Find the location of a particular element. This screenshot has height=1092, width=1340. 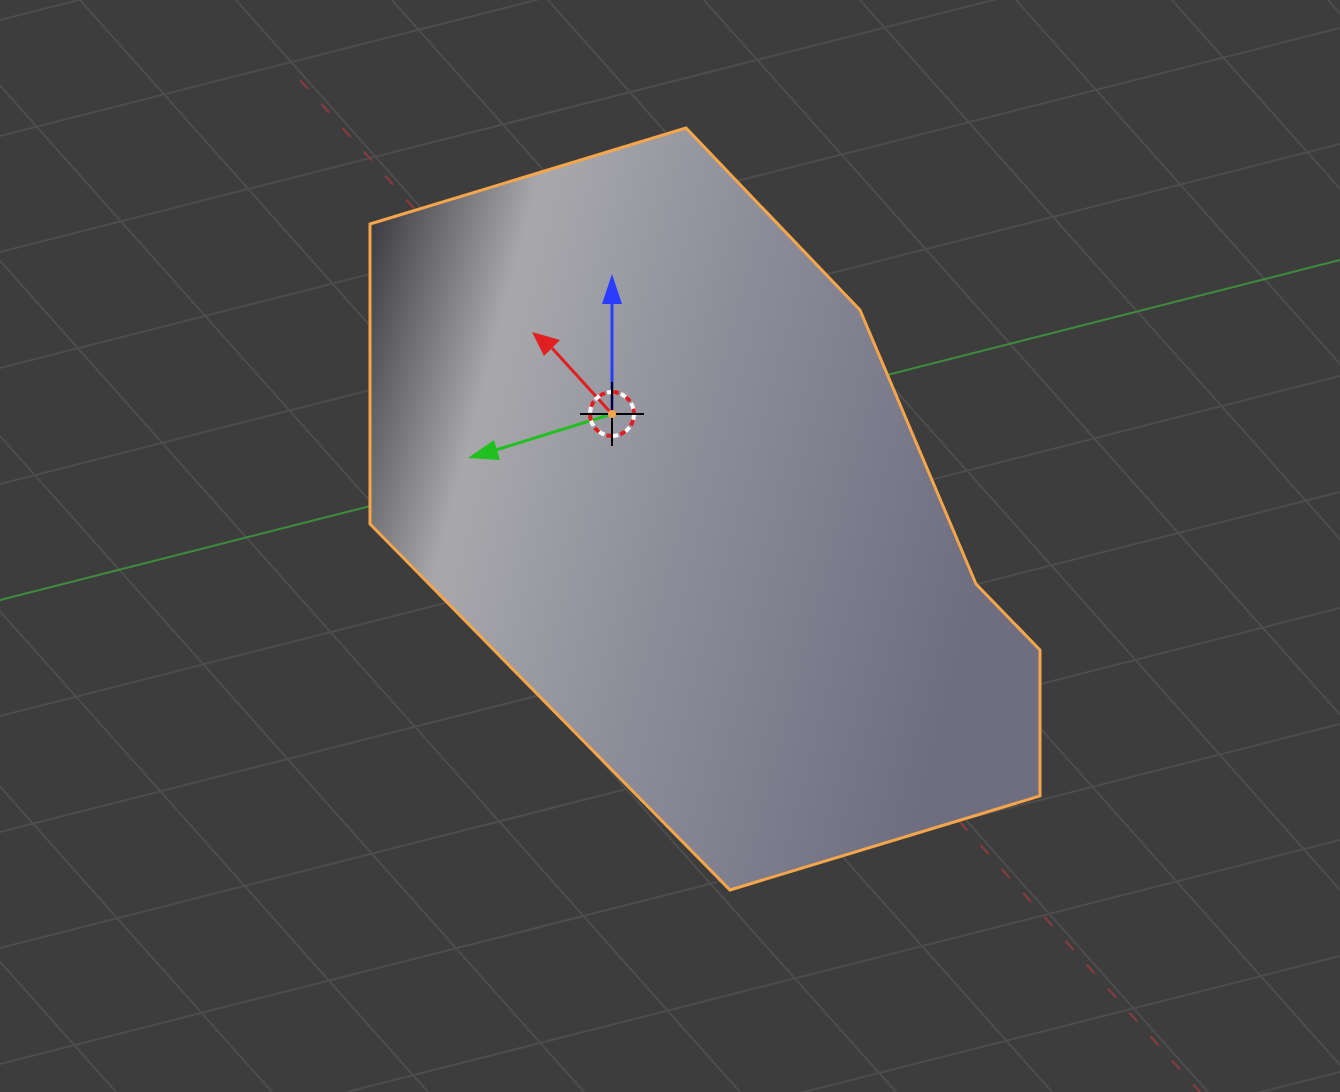

transform-gizmo-drawing is located at coordinates (545, 367).